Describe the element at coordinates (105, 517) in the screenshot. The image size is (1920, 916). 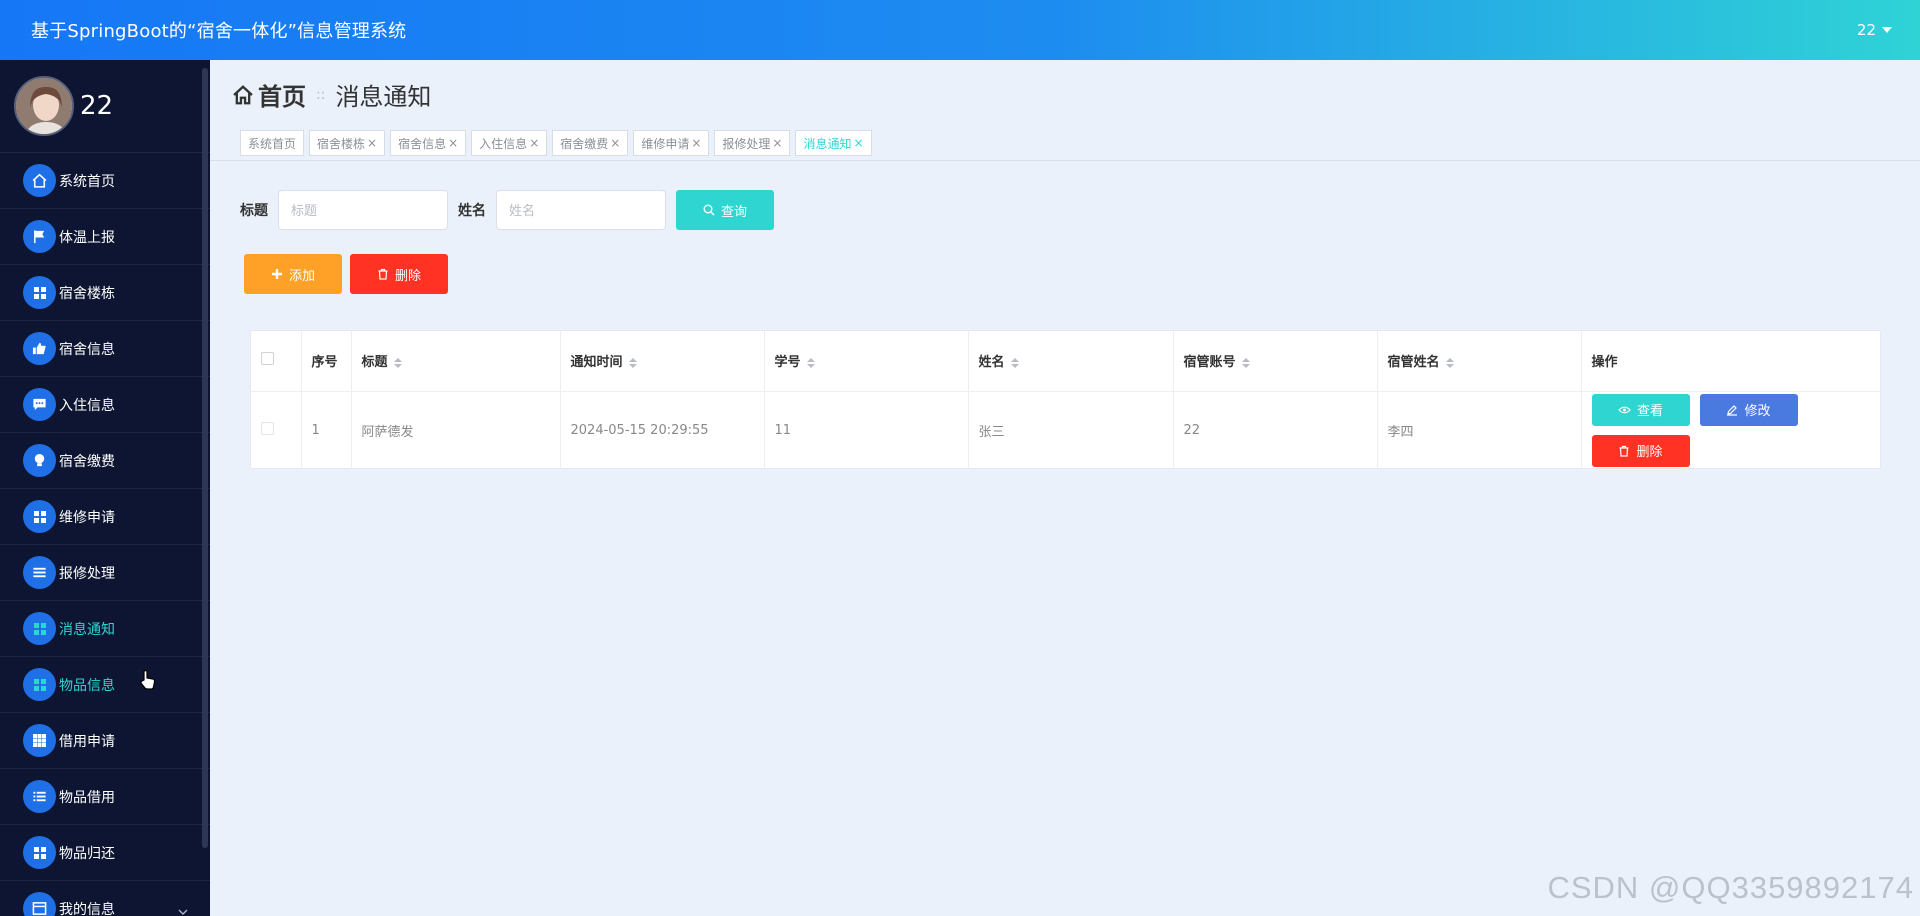
I see `sidebar-item-repair-request: 维修申请` at that location.